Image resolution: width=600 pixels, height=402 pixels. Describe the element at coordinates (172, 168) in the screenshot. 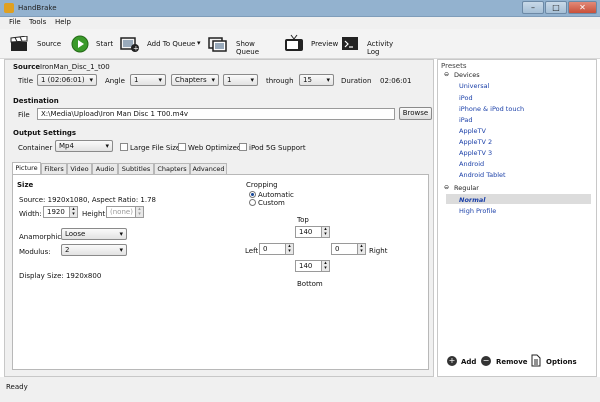

I see `tab-chapters: Chapters` at that location.